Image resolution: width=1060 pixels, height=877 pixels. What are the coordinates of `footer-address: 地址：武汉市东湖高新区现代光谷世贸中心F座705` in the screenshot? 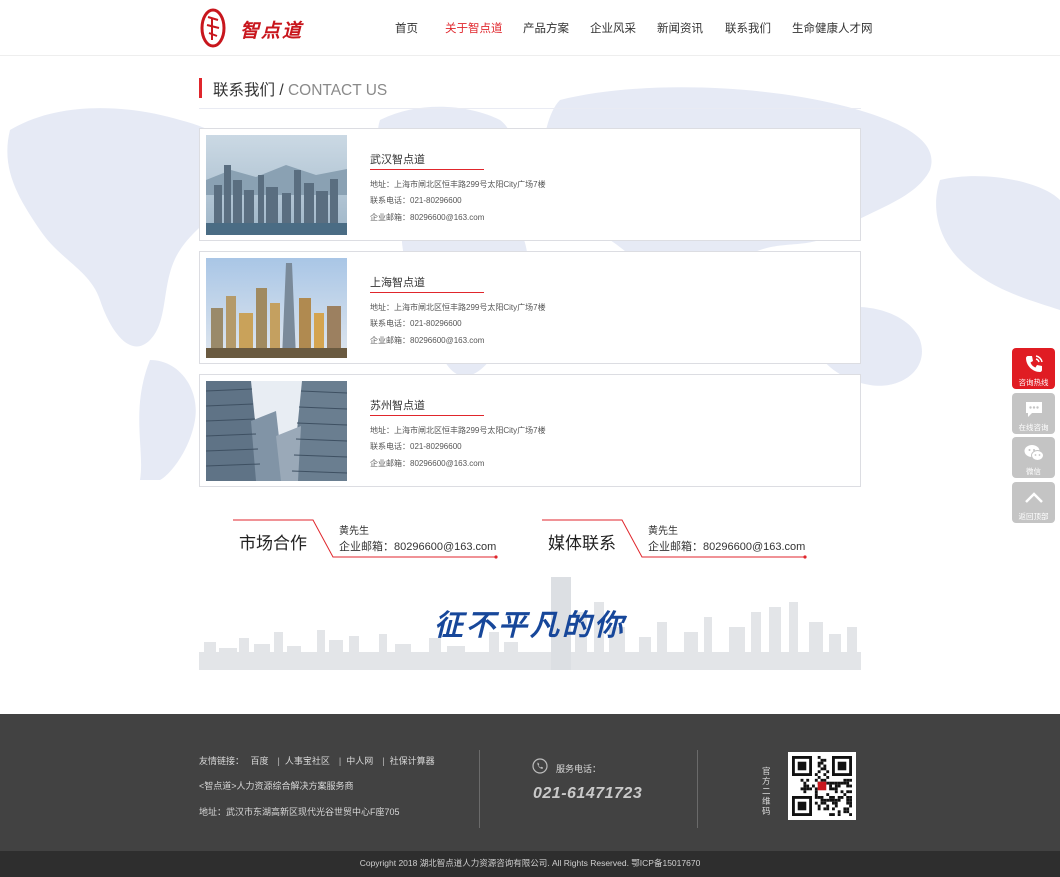 It's located at (299, 812).